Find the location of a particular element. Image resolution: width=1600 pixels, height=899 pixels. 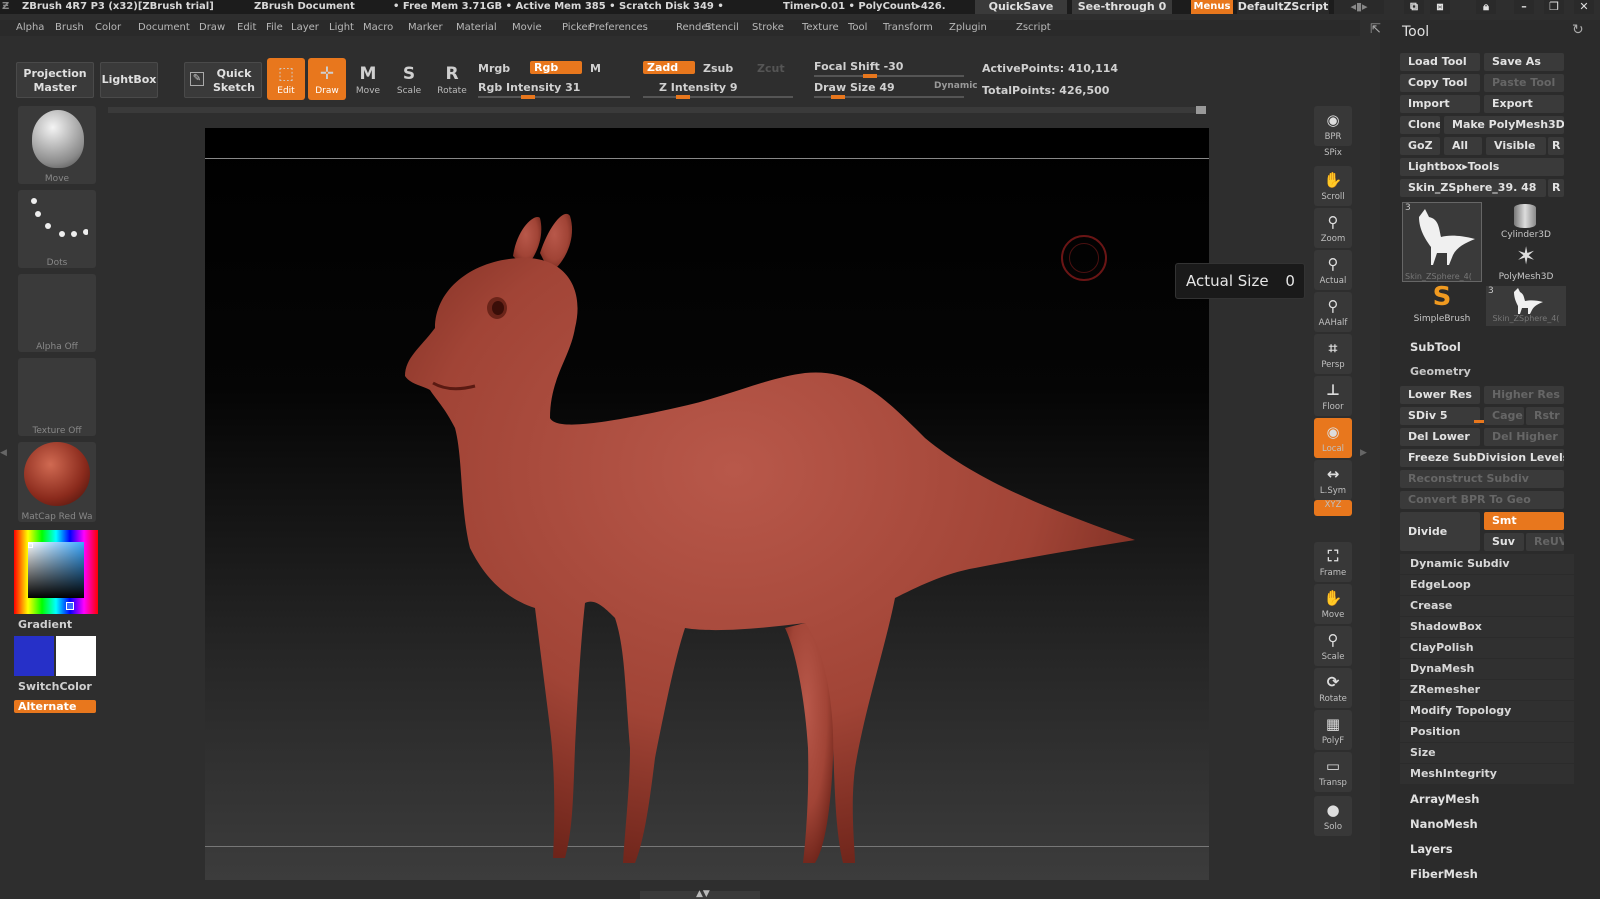

higher-res-button: Higher Res is located at coordinates (1524, 395).